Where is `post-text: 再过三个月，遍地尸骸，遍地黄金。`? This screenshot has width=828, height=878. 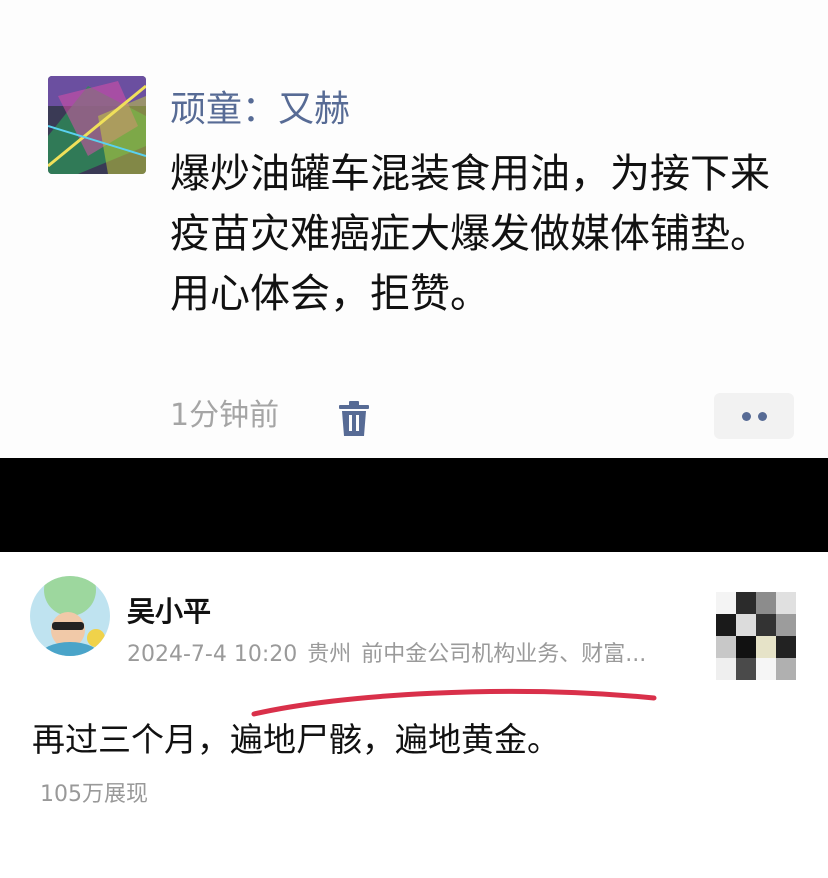 post-text: 再过三个月，遍地尸骸，遍地黄金。 is located at coordinates (296, 739).